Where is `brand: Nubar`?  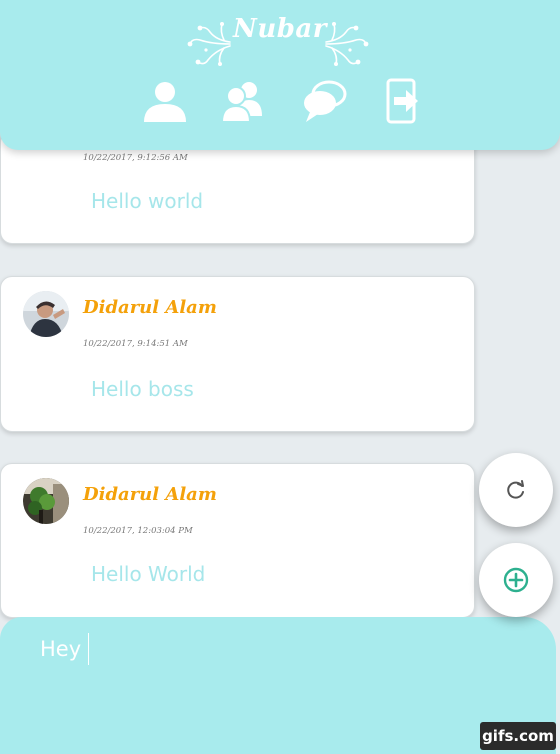 brand: Nubar is located at coordinates (280, 41).